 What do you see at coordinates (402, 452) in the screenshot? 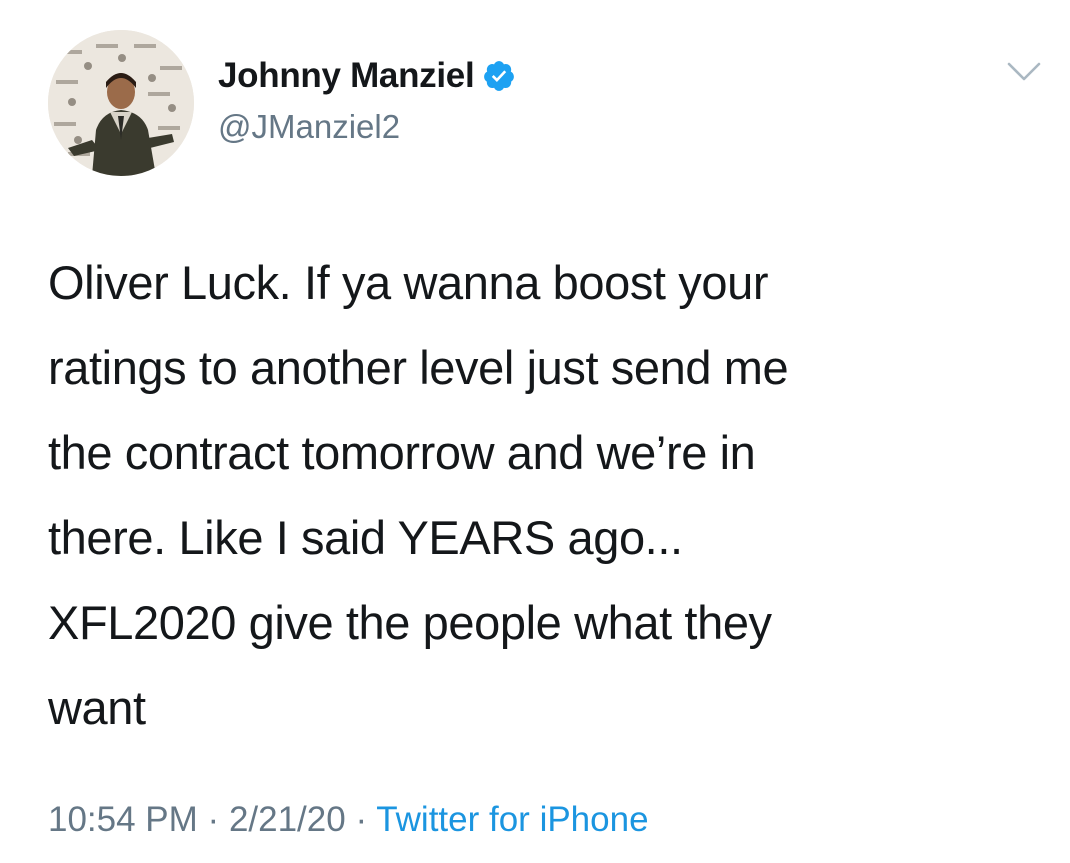
I see `tweet-text-line: the contract tomorrow and we’re in` at bounding box center [402, 452].